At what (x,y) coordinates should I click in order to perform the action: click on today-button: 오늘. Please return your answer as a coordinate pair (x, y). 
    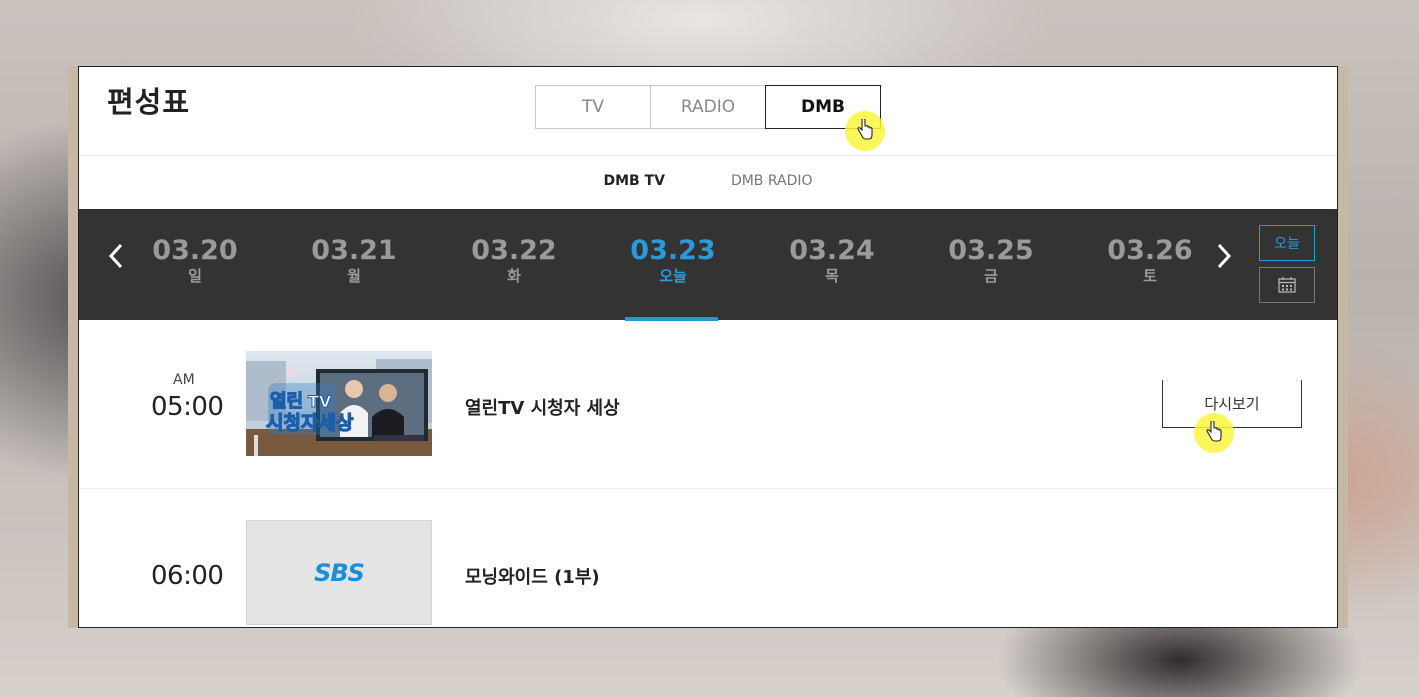
    Looking at the image, I should click on (1287, 243).